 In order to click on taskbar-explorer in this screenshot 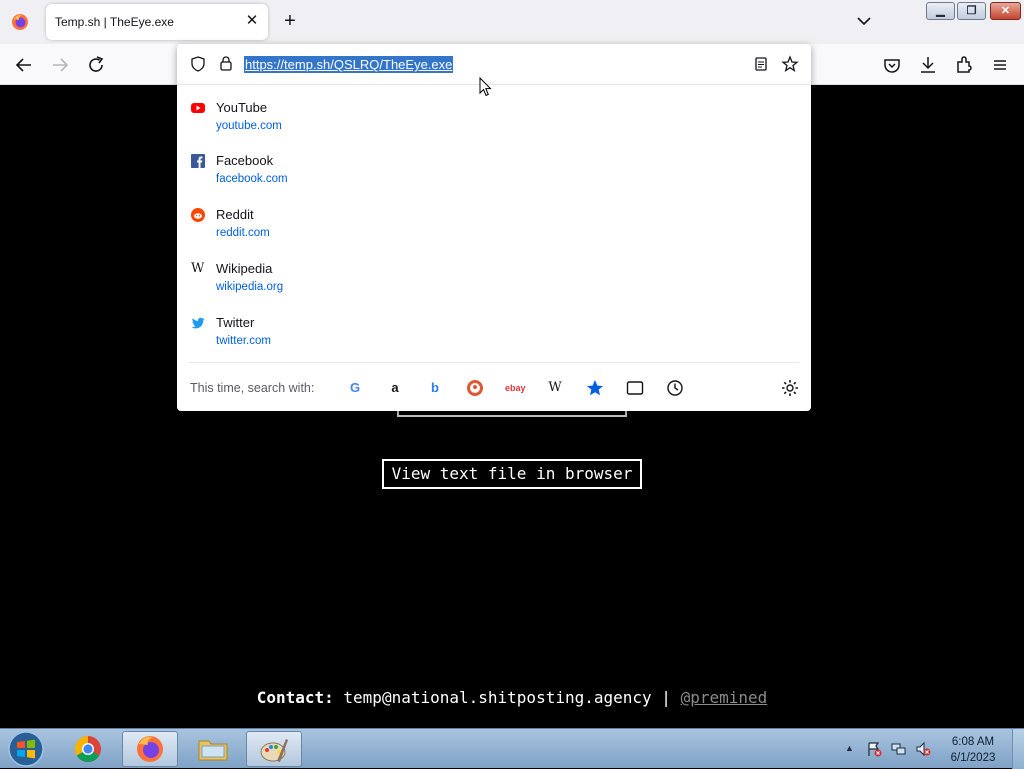, I will do `click(213, 749)`.